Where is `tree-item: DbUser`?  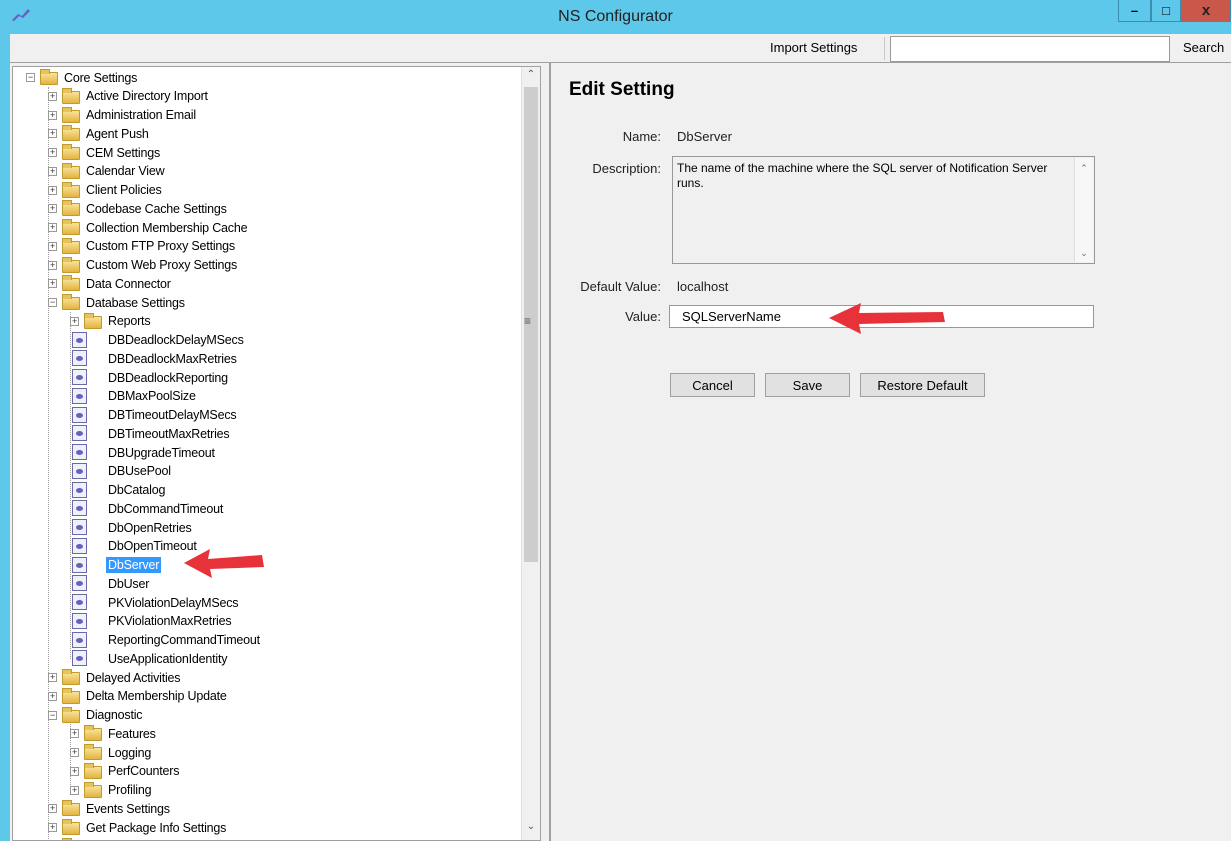
tree-item: DbUser is located at coordinates (267, 583).